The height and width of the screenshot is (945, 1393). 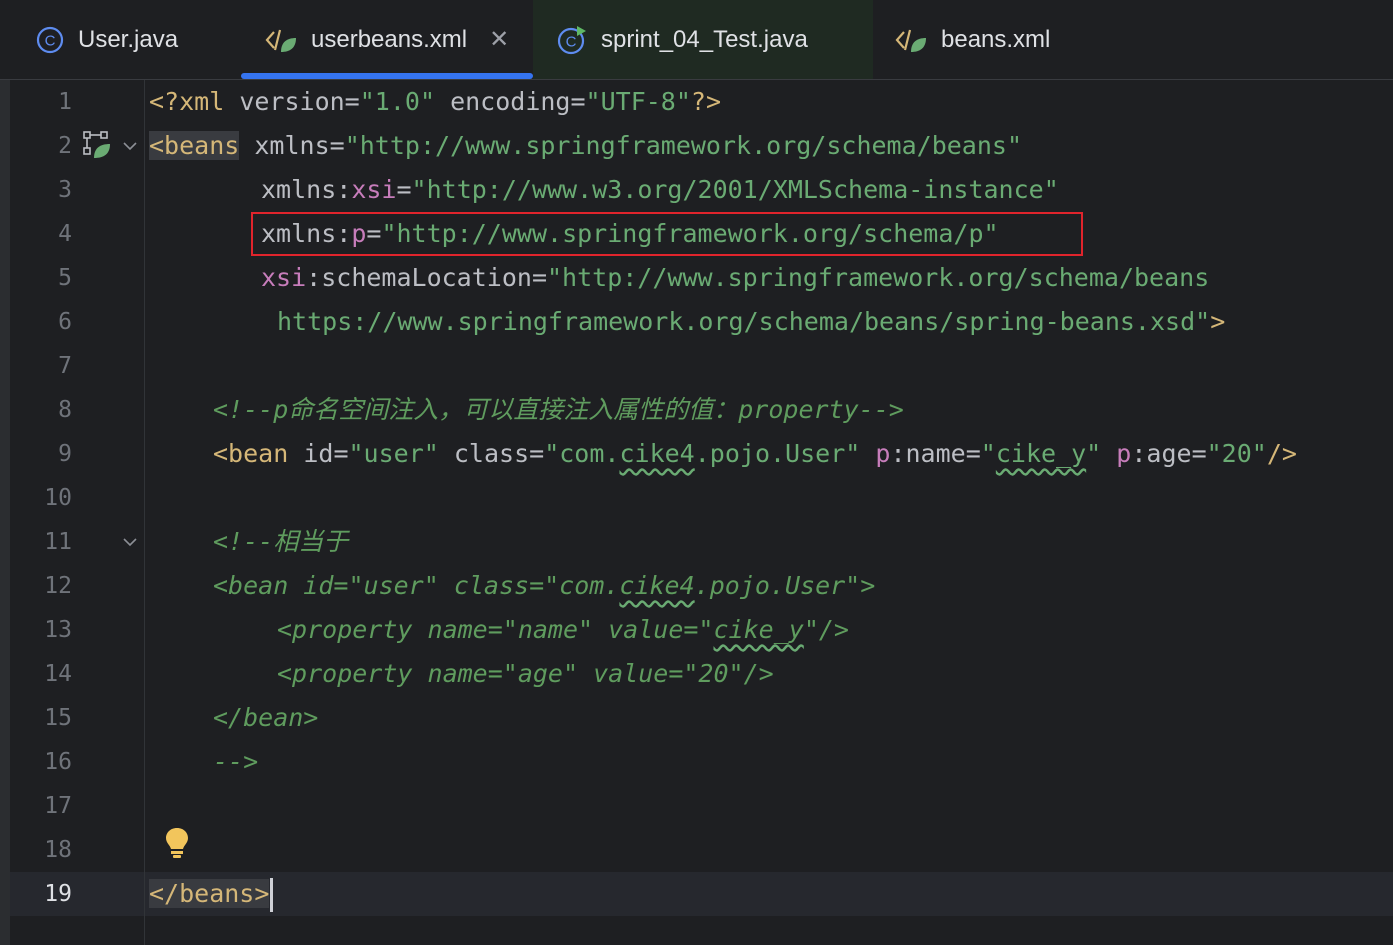 What do you see at coordinates (177, 843) in the screenshot?
I see `lightbulb-icon` at bounding box center [177, 843].